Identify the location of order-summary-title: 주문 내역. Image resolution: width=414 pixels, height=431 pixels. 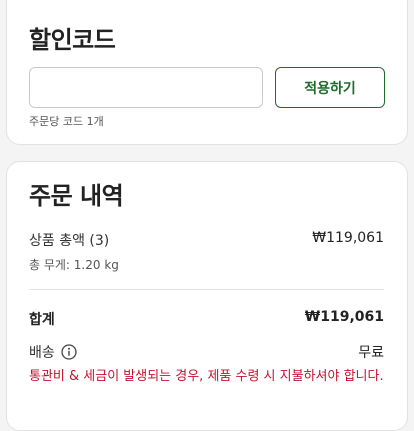
(76, 196).